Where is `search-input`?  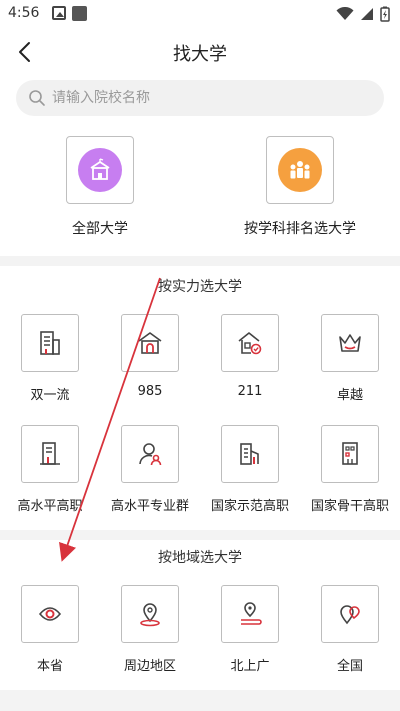 search-input is located at coordinates (212, 98).